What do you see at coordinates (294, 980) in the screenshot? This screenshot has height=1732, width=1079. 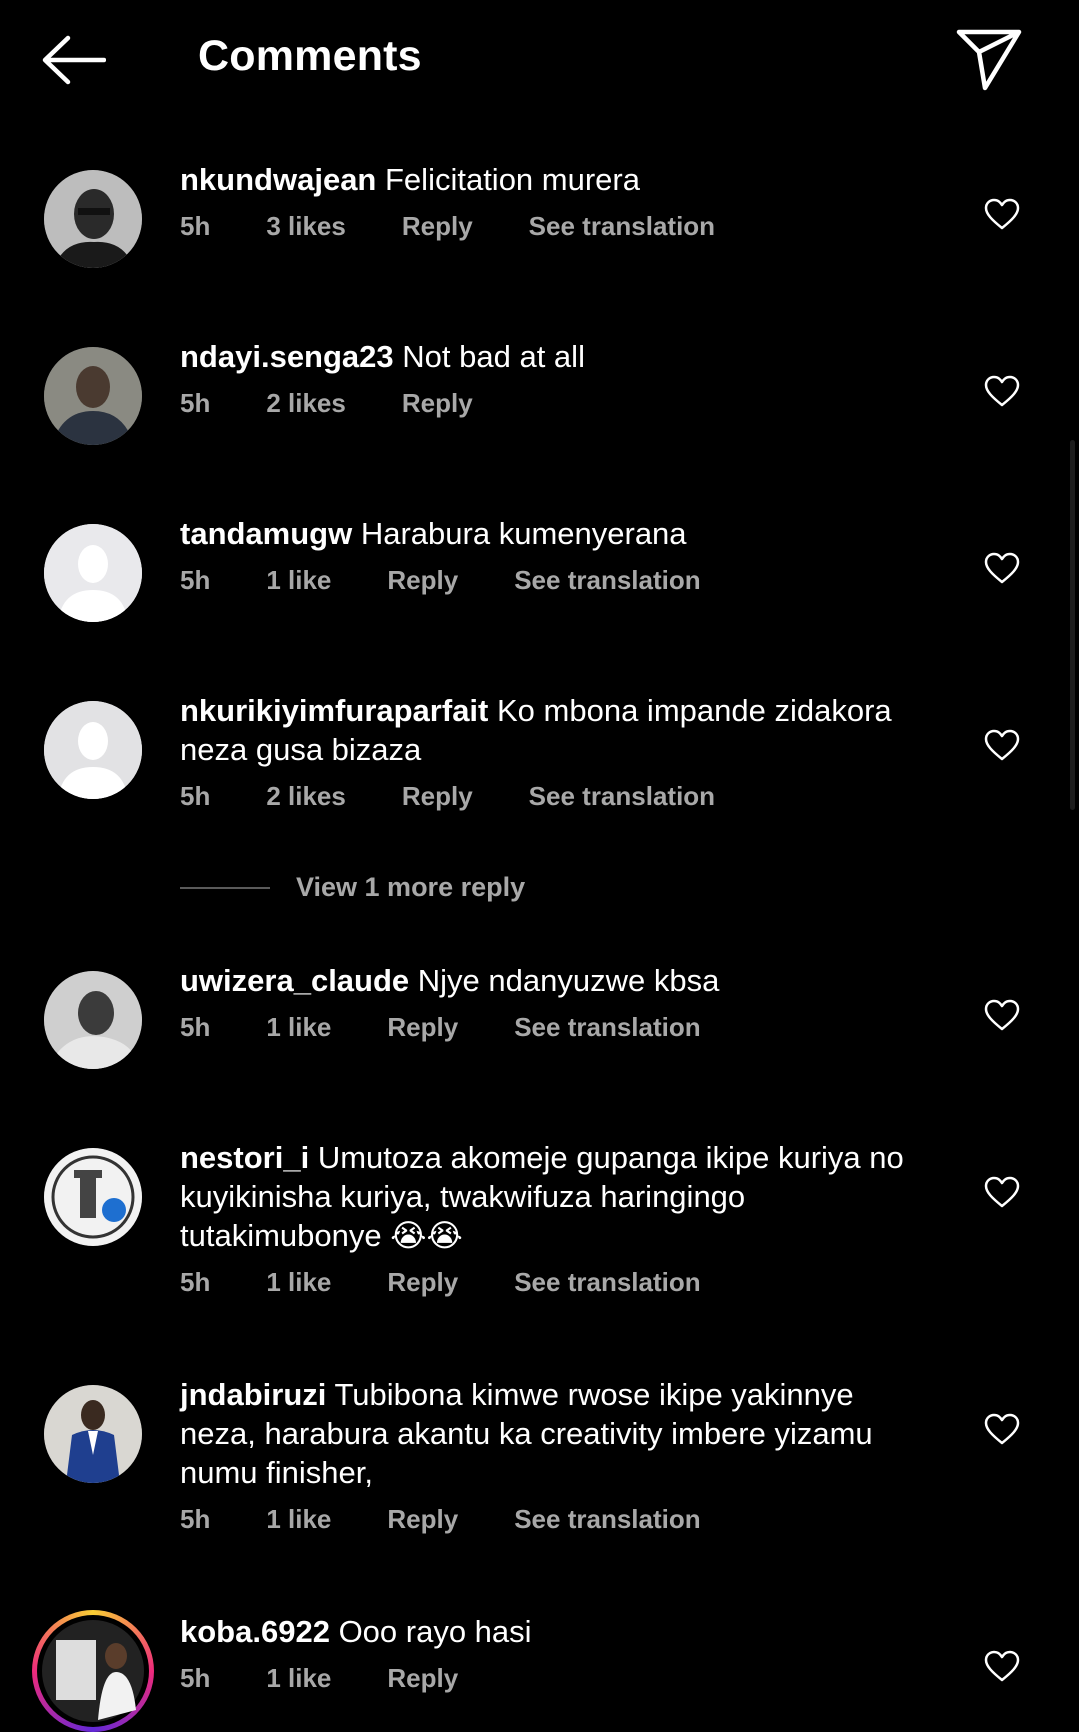 I see `comment-username: uwizera_claude` at bounding box center [294, 980].